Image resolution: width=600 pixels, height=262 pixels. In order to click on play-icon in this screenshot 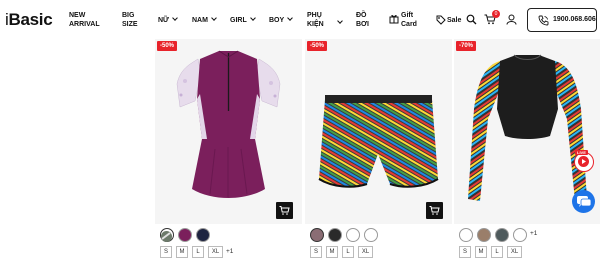, I will do `click(583, 161)`.